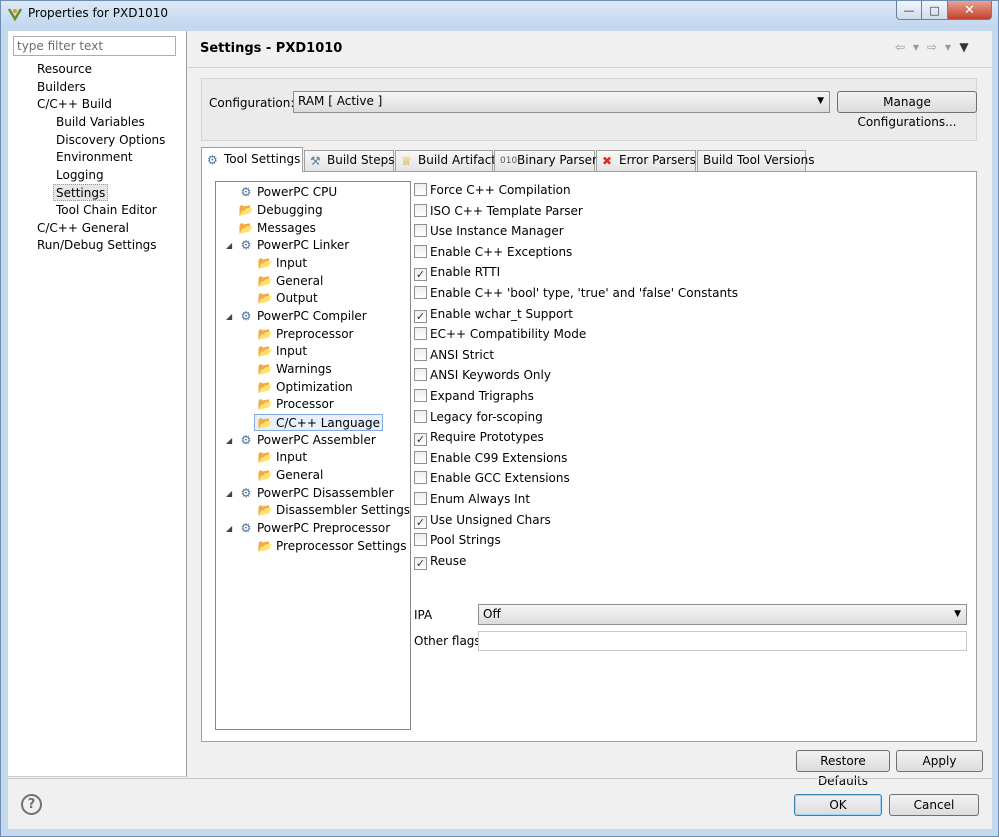  What do you see at coordinates (440, 561) in the screenshot?
I see `option-row: ✓ Reuse` at bounding box center [440, 561].